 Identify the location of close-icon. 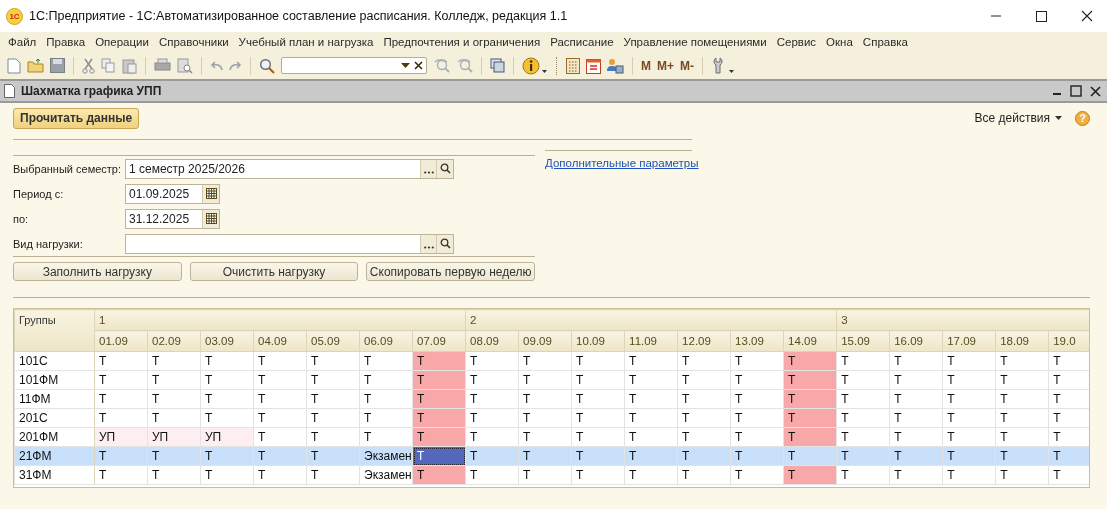
(1087, 16).